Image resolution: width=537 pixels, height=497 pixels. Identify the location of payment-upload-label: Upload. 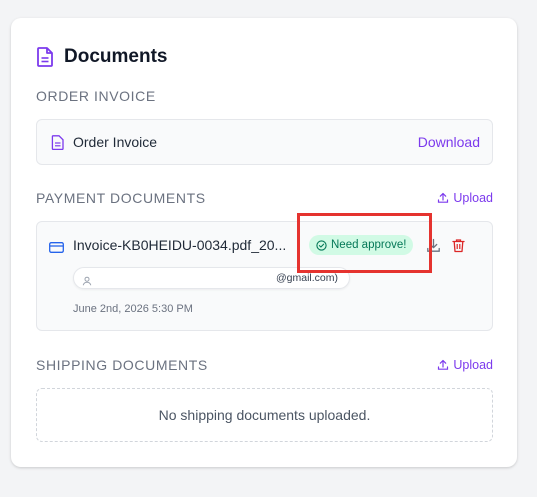
(473, 198).